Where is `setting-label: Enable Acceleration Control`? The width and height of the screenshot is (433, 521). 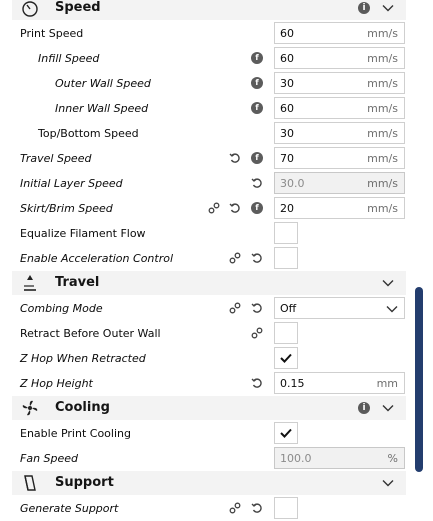 setting-label: Enable Acceleration Control is located at coordinates (97, 258).